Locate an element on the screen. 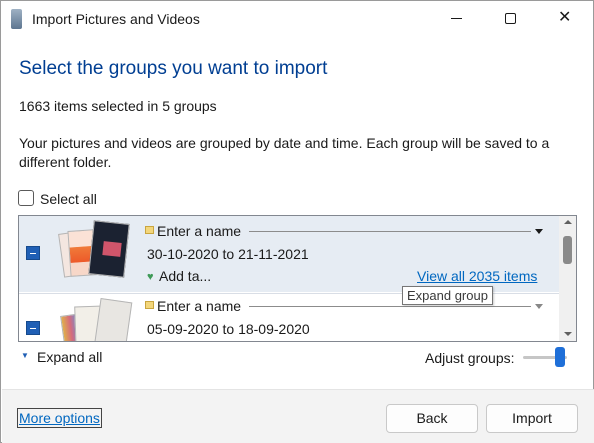  group-date-range: 05-09-2020 to 18-09-2020 is located at coordinates (228, 329).